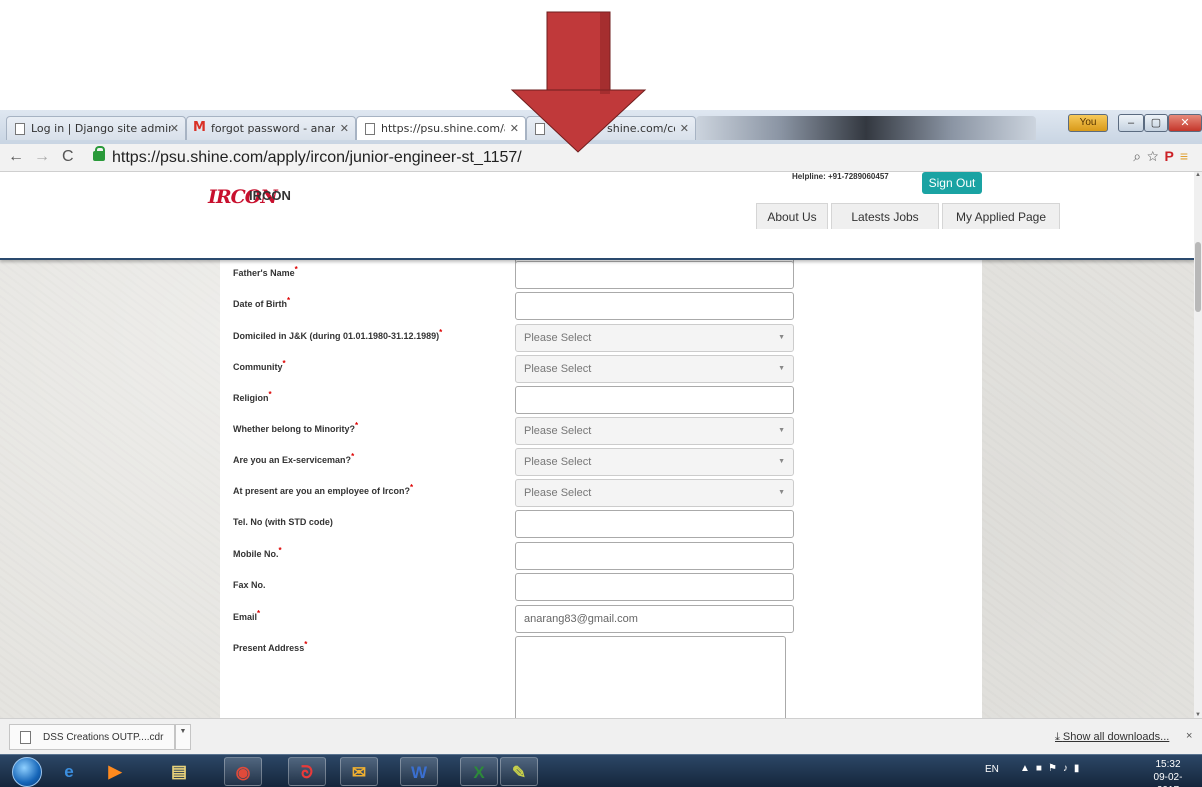 This screenshot has height=787, width=1202. I want to click on mobile-no-input, so click(654, 556).